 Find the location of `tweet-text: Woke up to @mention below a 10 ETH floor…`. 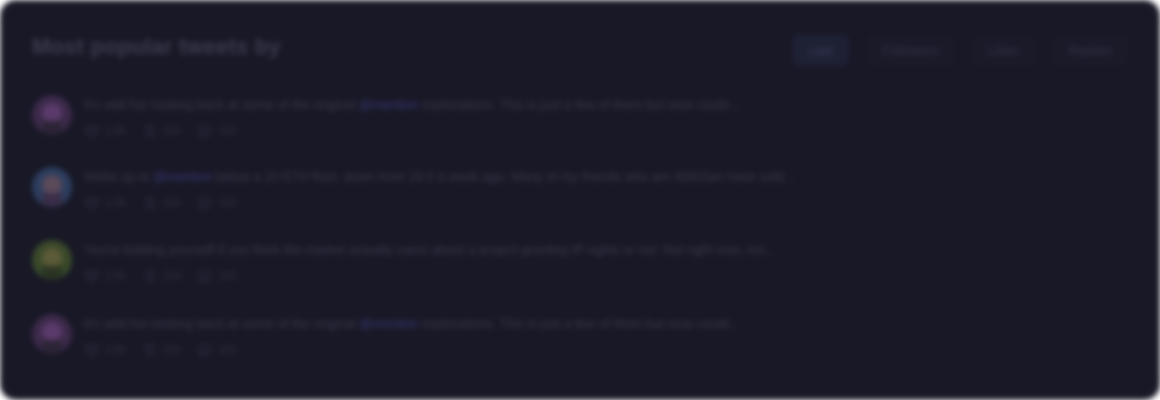

tweet-text: Woke up to @mention below a 10 ETH floor… is located at coordinates (439, 176).